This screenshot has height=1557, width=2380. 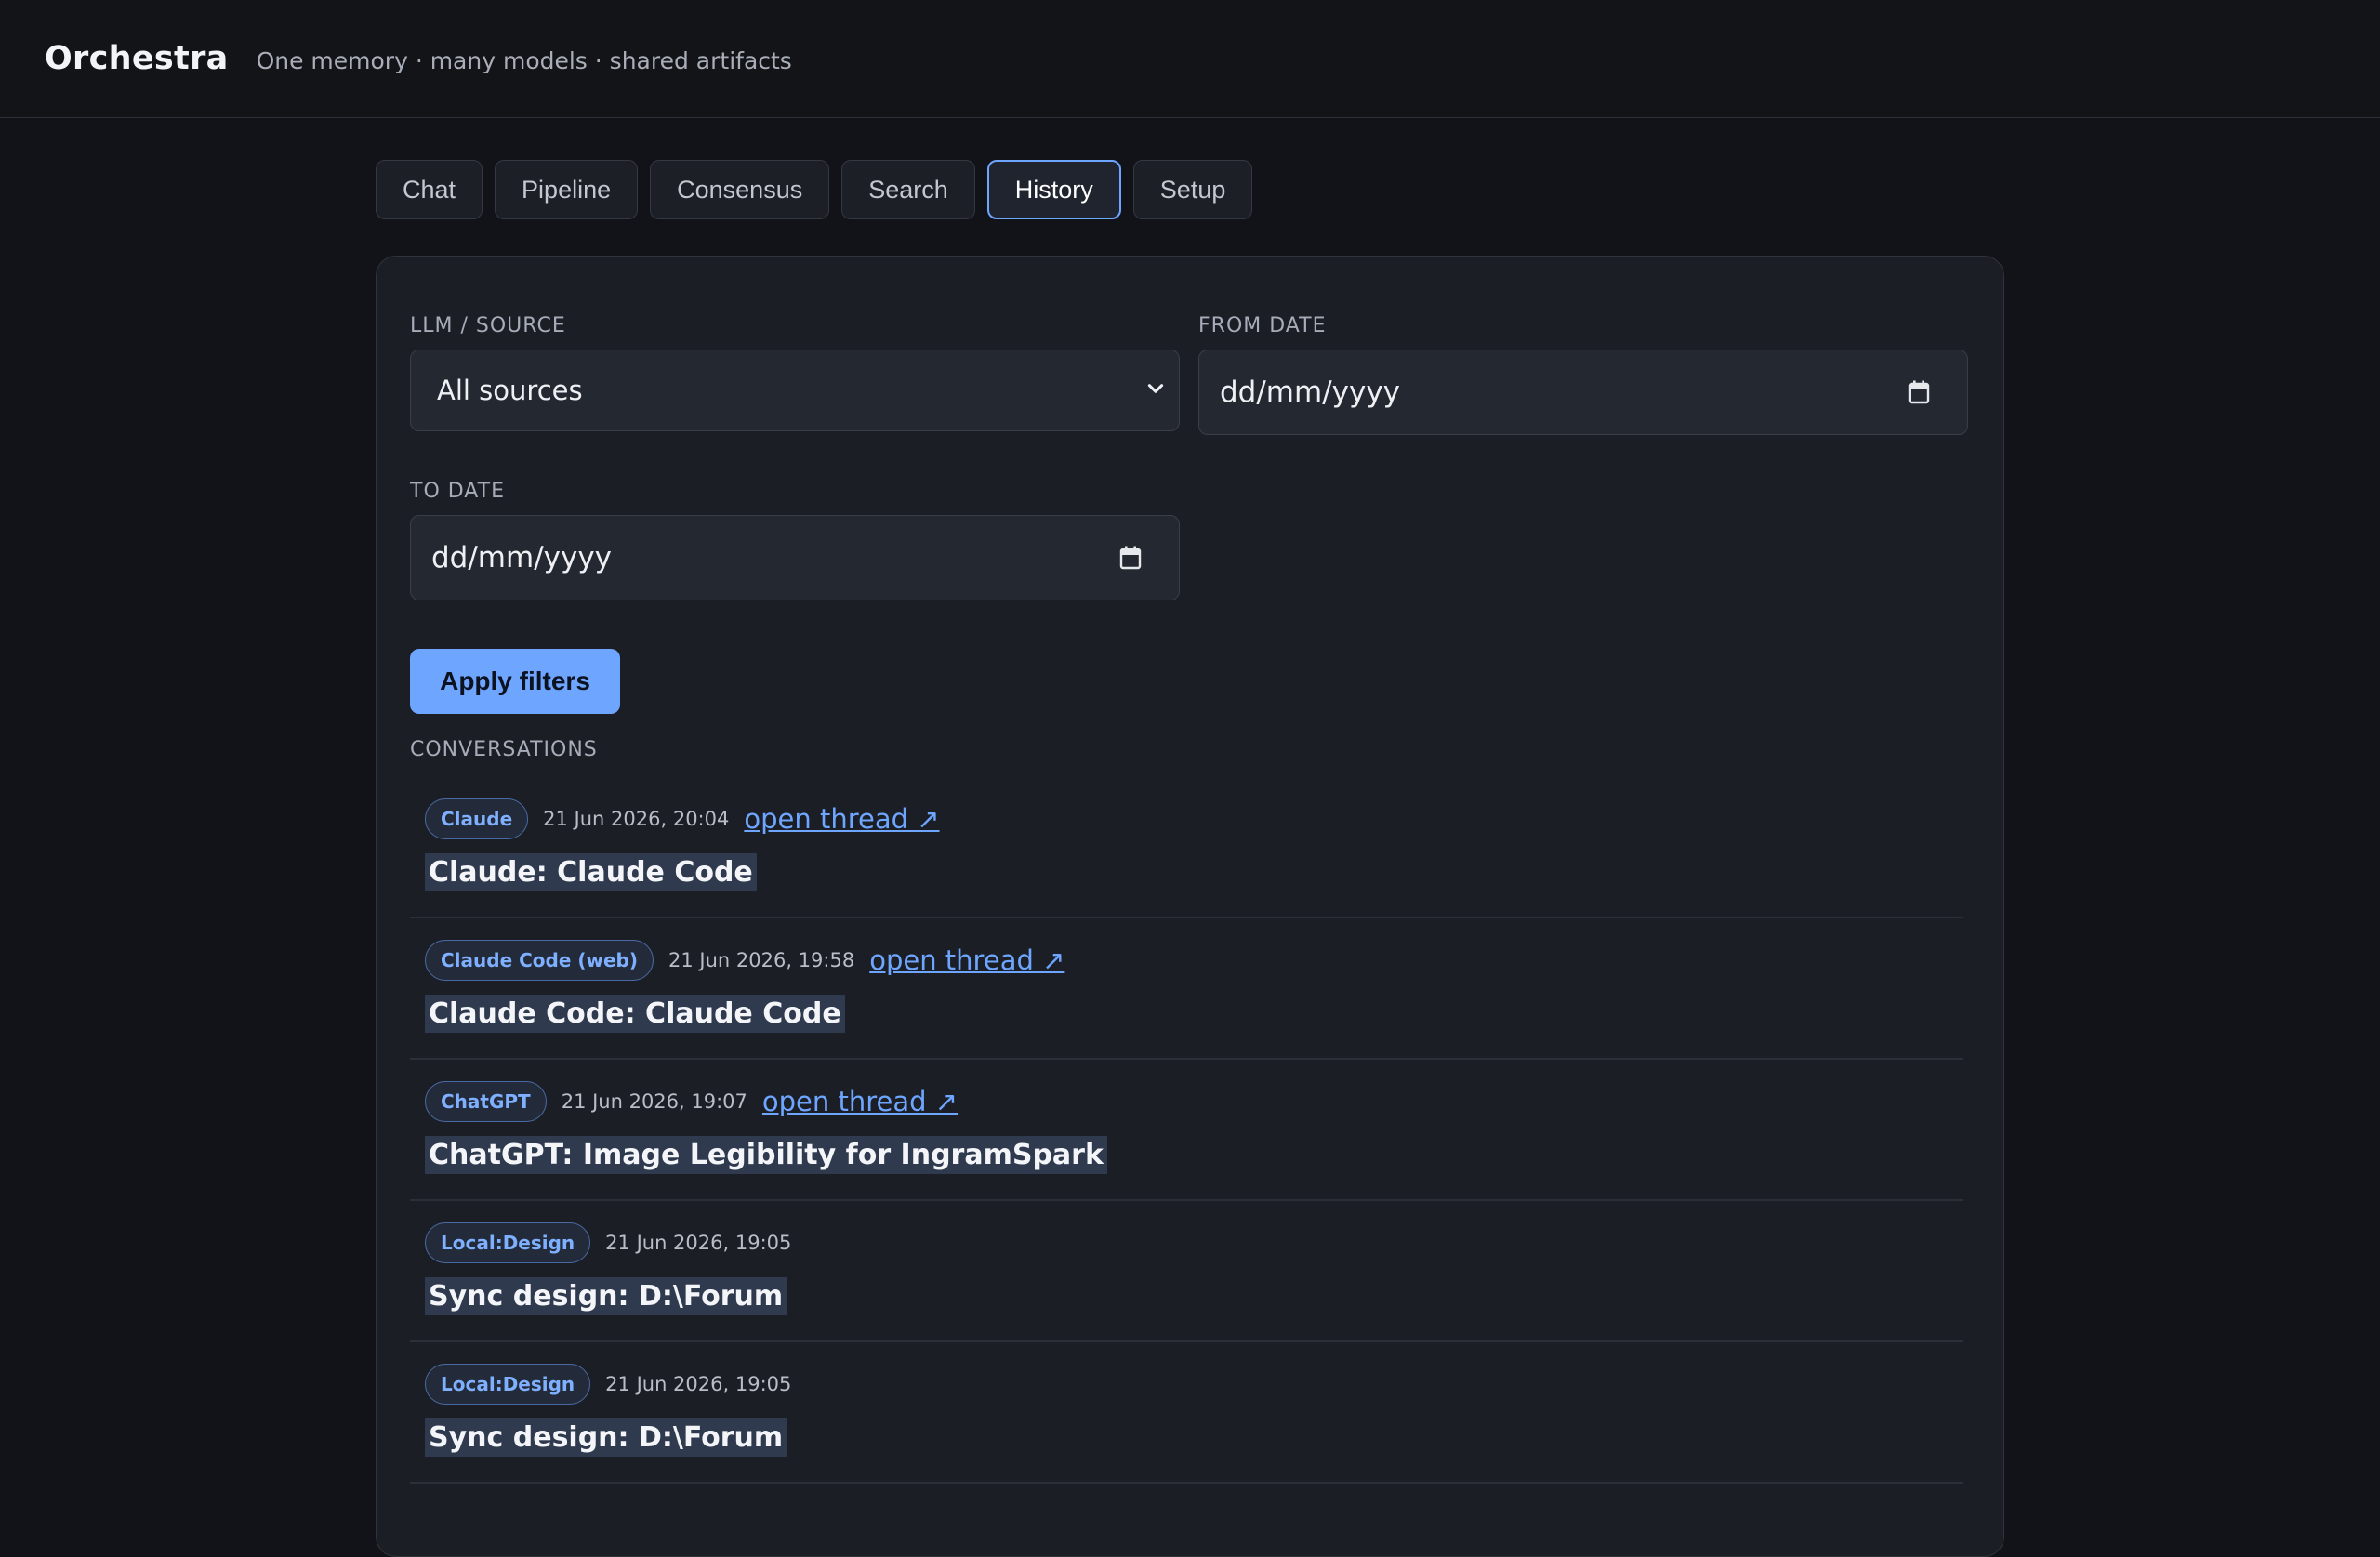 I want to click on conversation-title: Claude Code, so click(x=635, y=1014).